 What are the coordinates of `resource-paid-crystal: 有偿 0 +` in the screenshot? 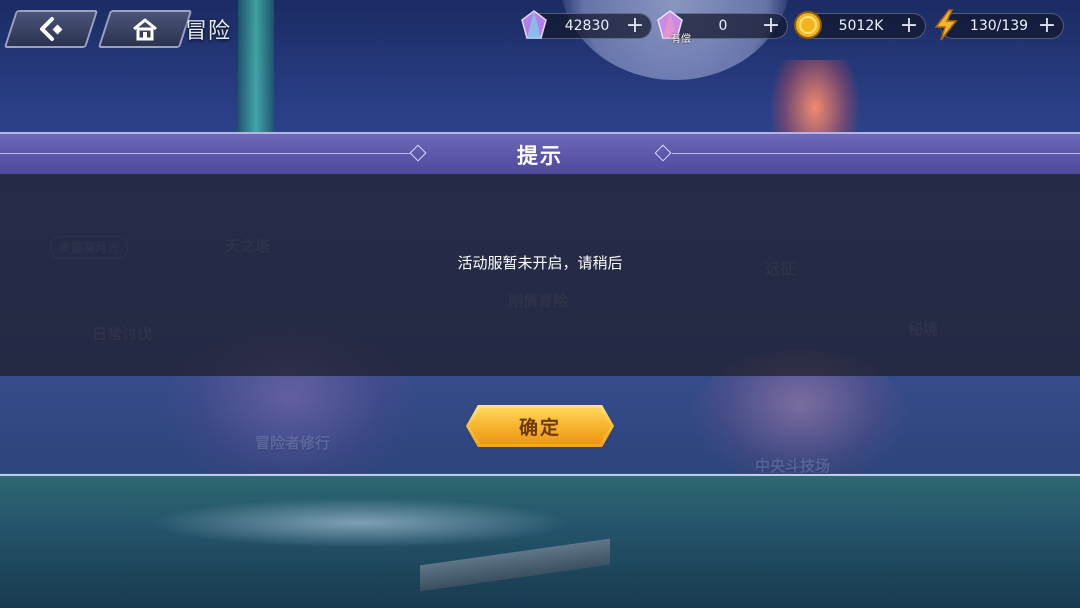 It's located at (722, 27).